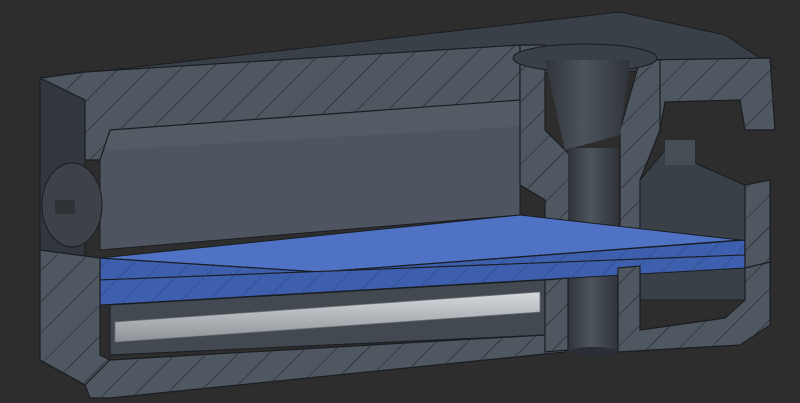  Describe the element at coordinates (692, 225) in the screenshot. I see `right-chamber` at that location.